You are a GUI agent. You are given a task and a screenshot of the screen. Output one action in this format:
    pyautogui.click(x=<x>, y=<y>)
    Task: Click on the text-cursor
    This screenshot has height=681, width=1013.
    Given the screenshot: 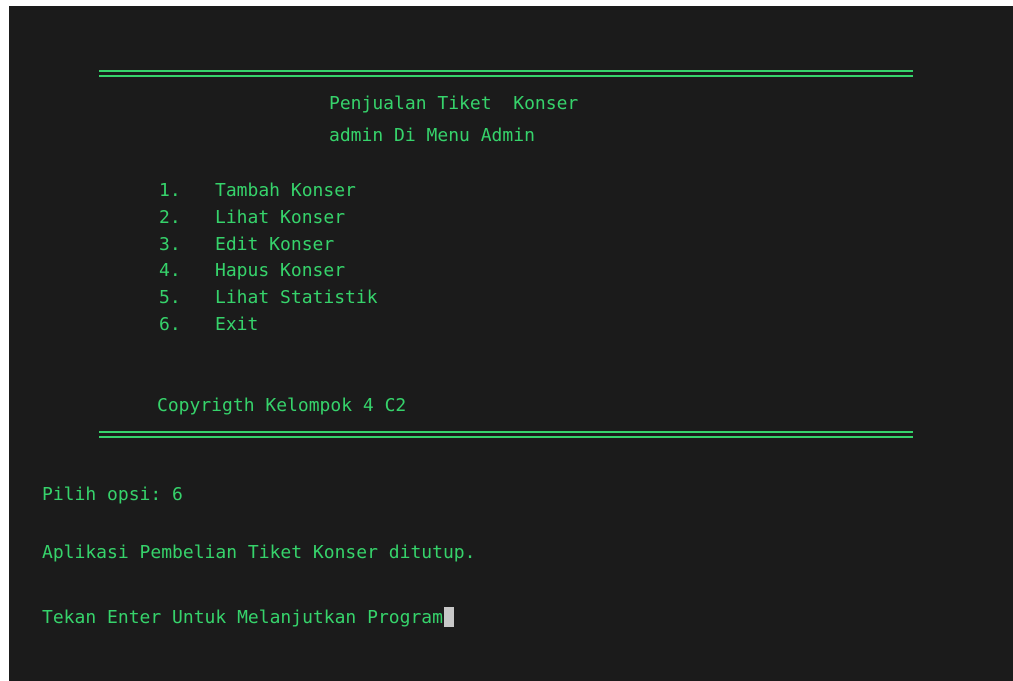 What is the action you would take?
    pyautogui.click(x=448, y=617)
    